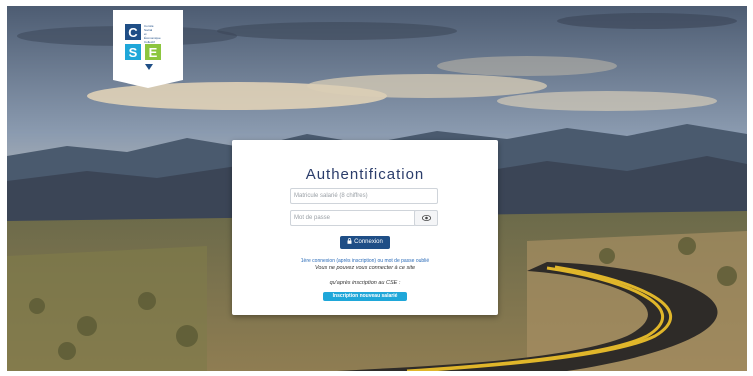 This screenshot has width=753, height=376. What do you see at coordinates (133, 52) in the screenshot?
I see `logo-letter-s: S` at bounding box center [133, 52].